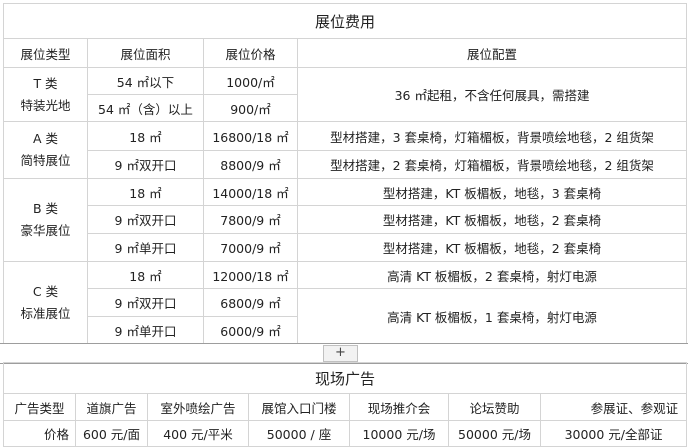 The width and height of the screenshot is (688, 447). What do you see at coordinates (45, 83) in the screenshot?
I see `booth-type-t-code: T 类` at bounding box center [45, 83].